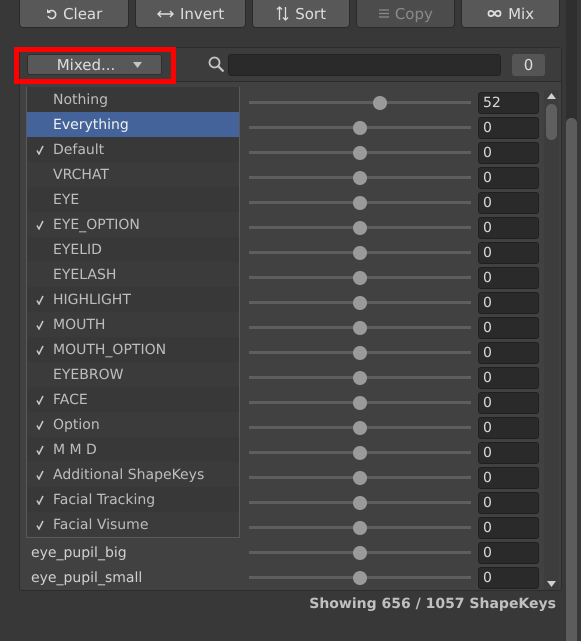  Describe the element at coordinates (133, 449) in the screenshot. I see `menu-item: M M D` at that location.